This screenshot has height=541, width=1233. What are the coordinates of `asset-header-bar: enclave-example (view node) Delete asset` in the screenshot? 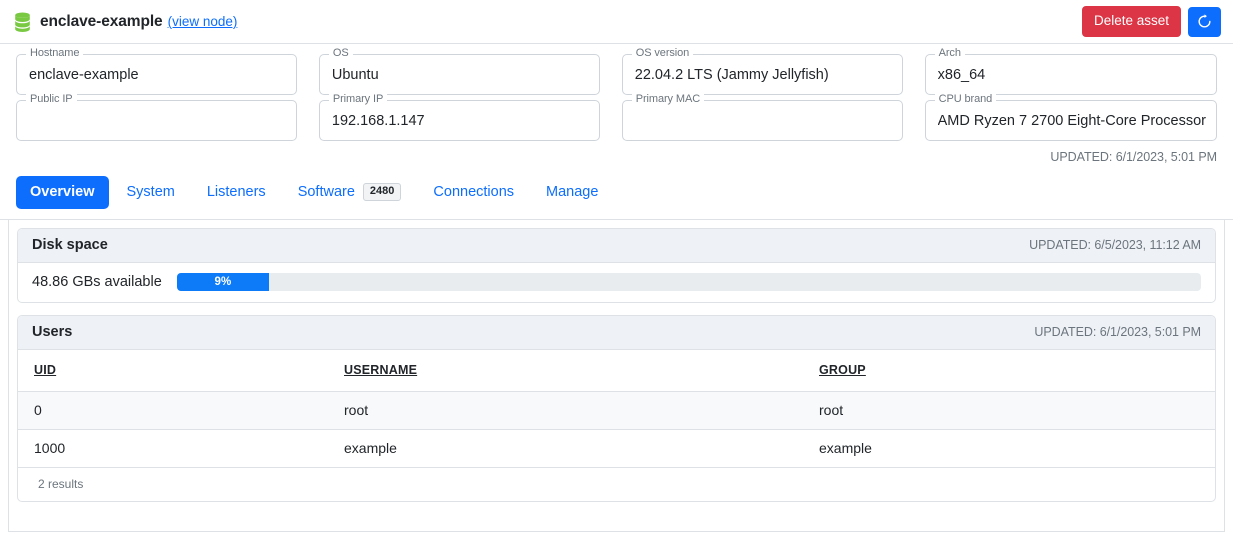 It's located at (616, 22).